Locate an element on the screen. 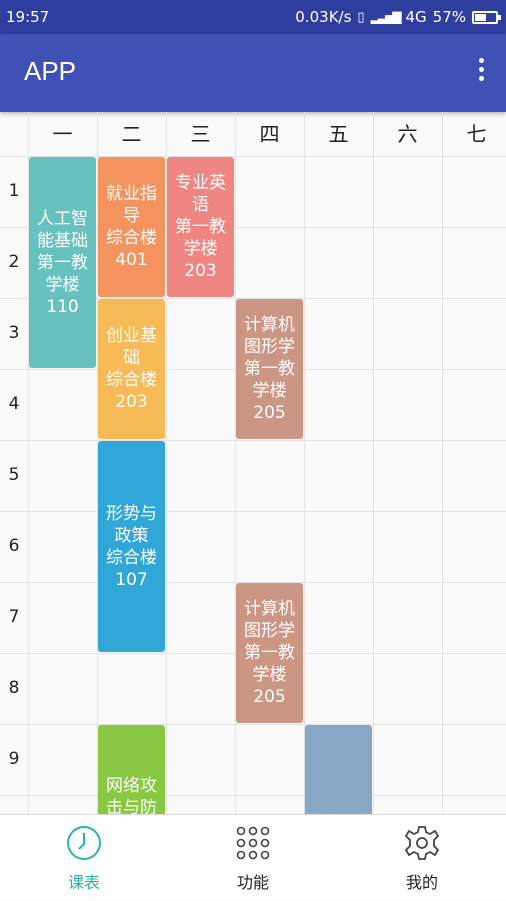 This screenshot has width=506, height=901. day-header: 五 is located at coordinates (338, 134).